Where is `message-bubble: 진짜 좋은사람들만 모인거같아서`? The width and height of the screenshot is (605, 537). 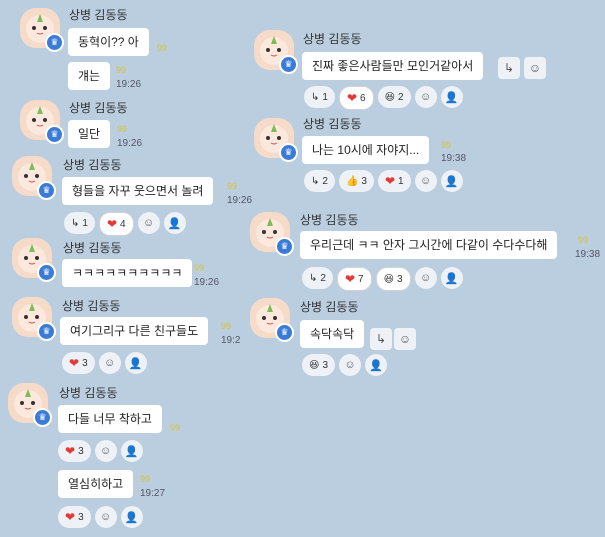 message-bubble: 진짜 좋은사람들만 모인거같아서 is located at coordinates (393, 66).